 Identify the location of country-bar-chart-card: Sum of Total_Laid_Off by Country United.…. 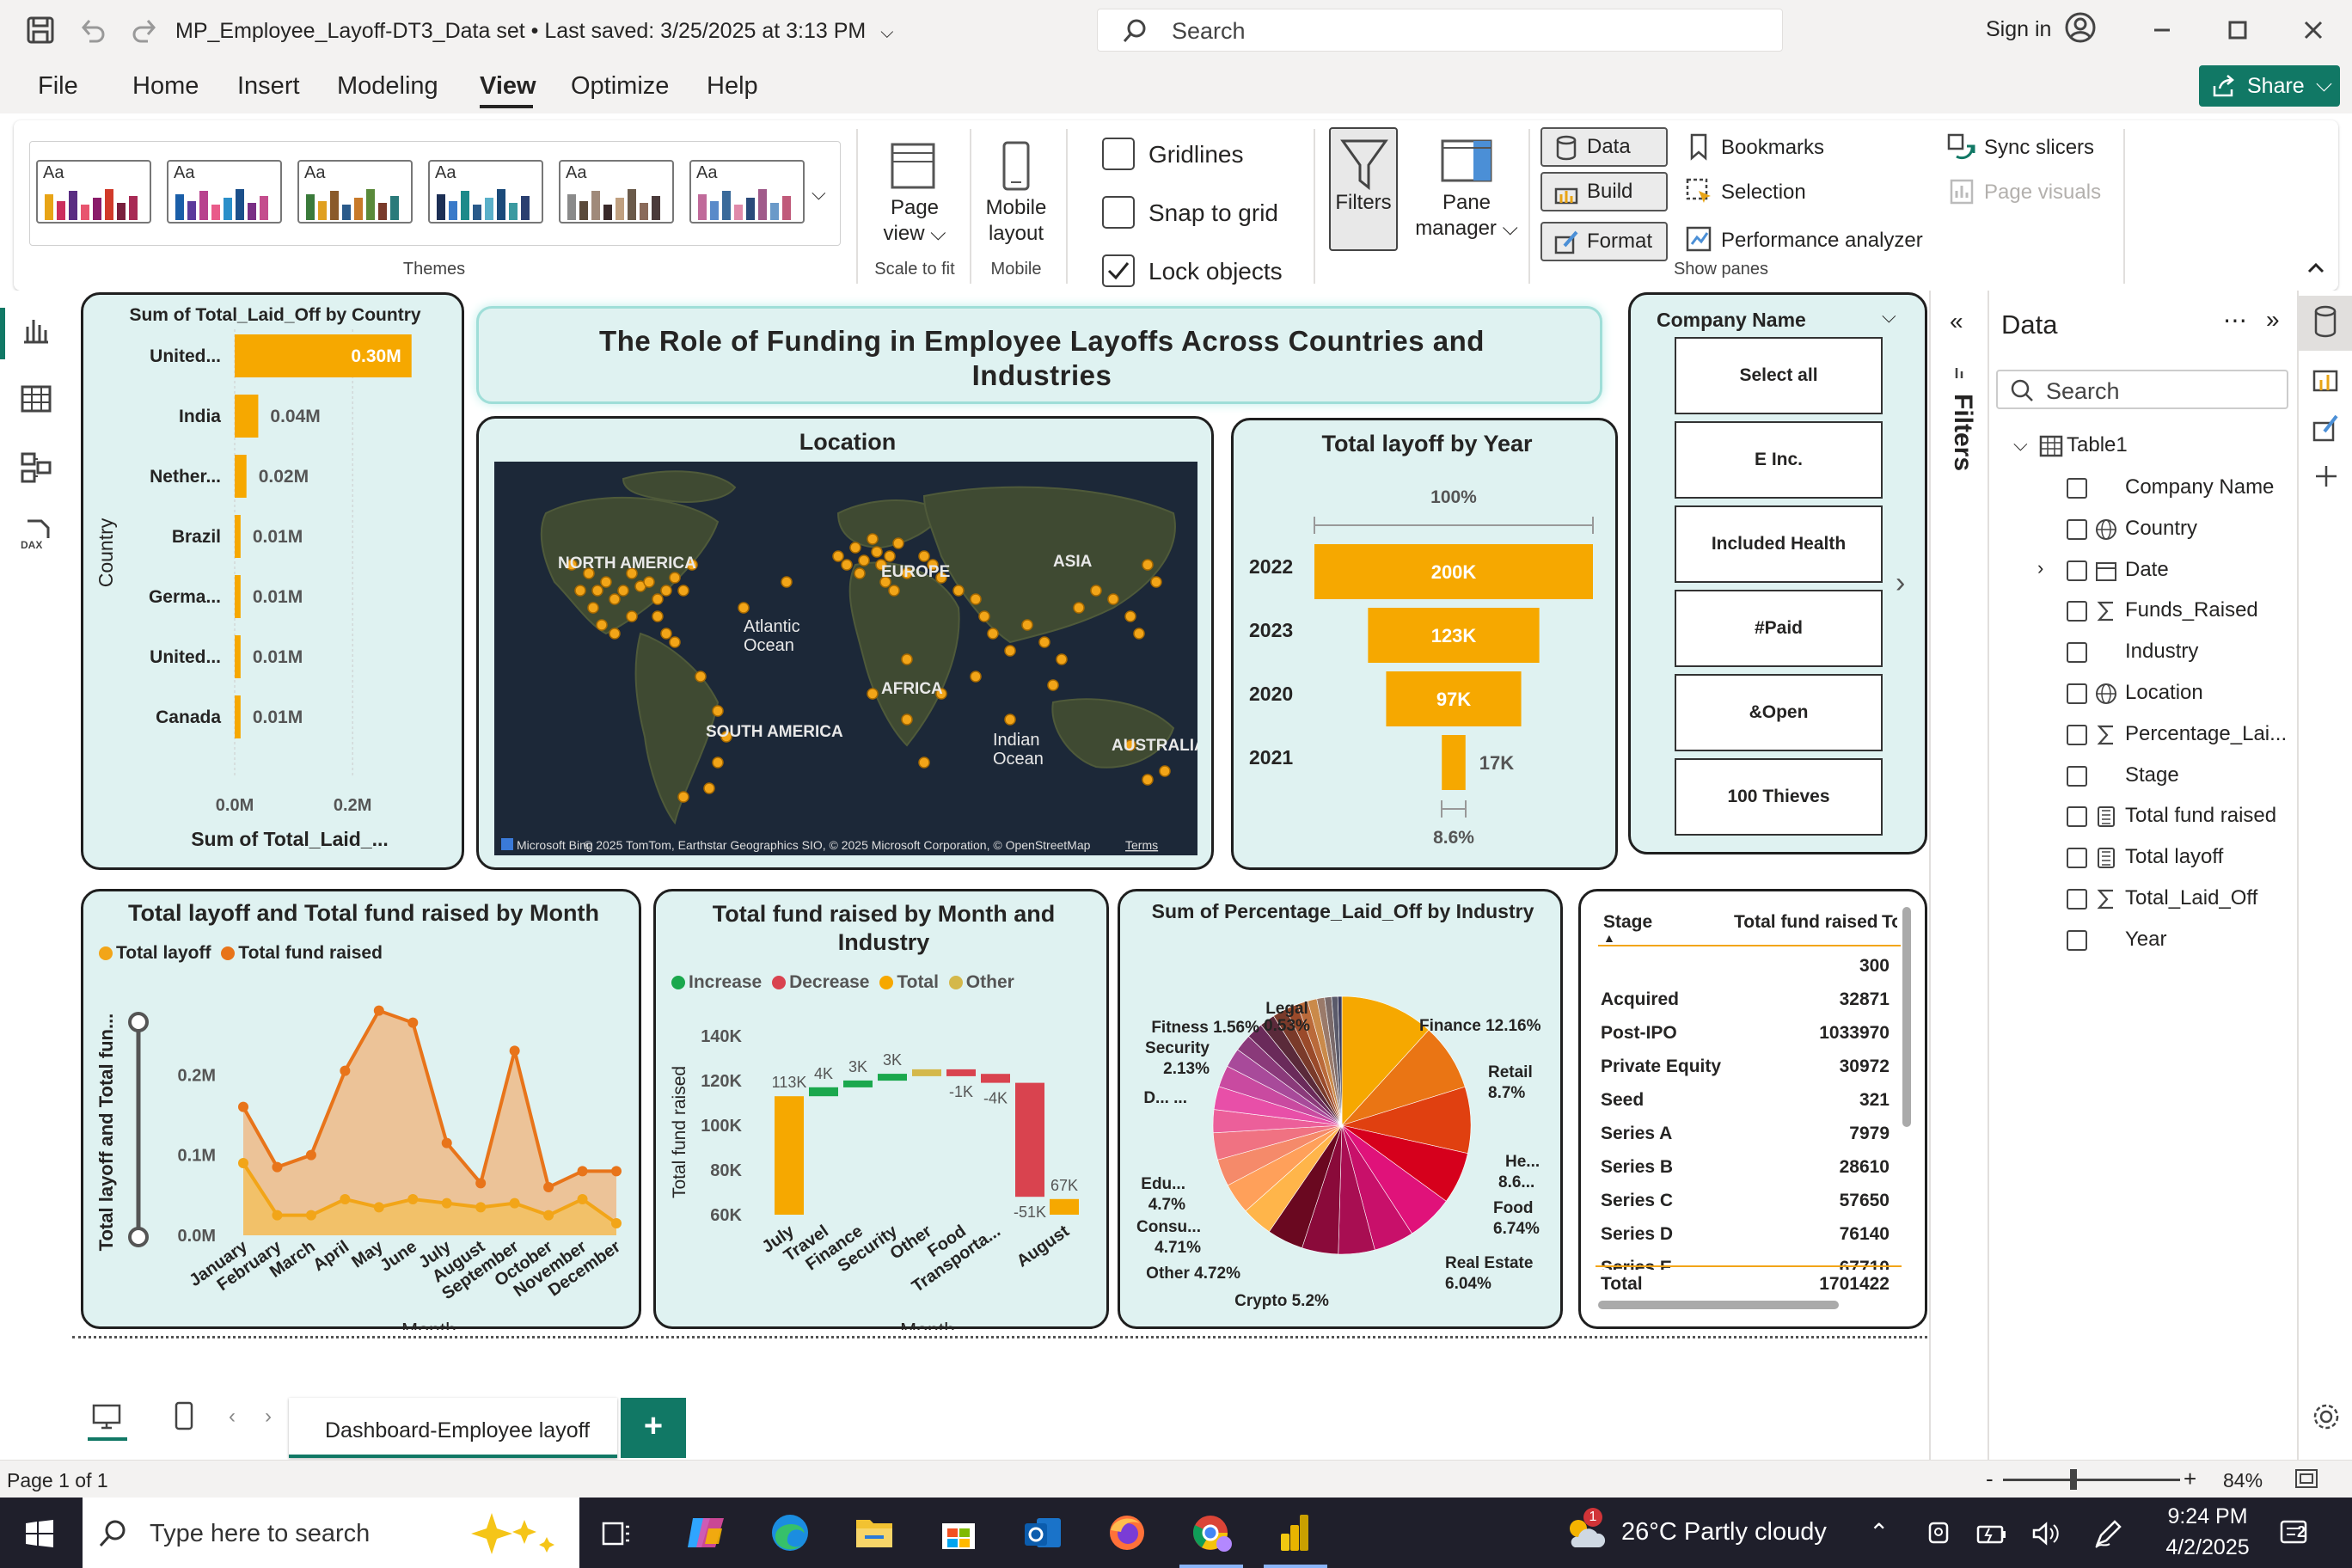
(272, 581).